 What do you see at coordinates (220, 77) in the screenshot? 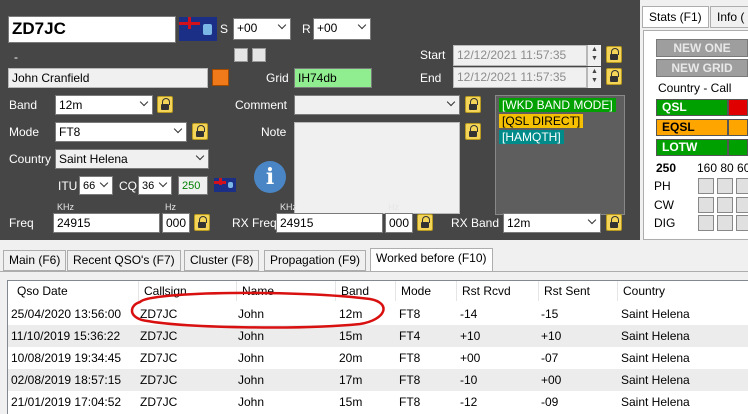
I see `qrz-lookup-icon` at bounding box center [220, 77].